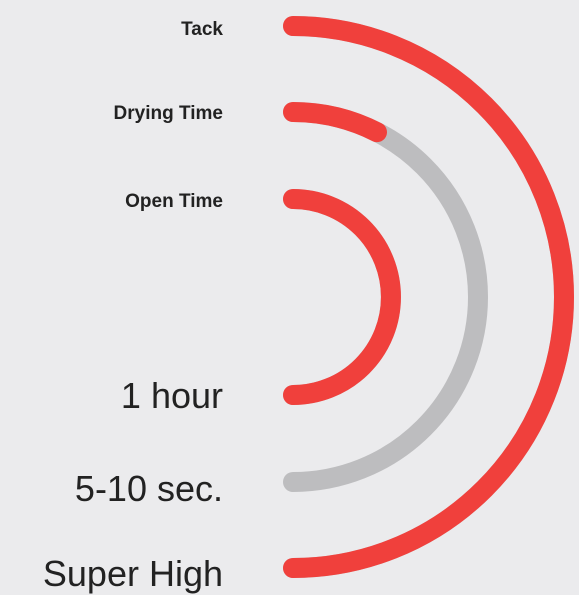 The height and width of the screenshot is (595, 579). I want to click on label-tack: Tack, so click(202, 29).